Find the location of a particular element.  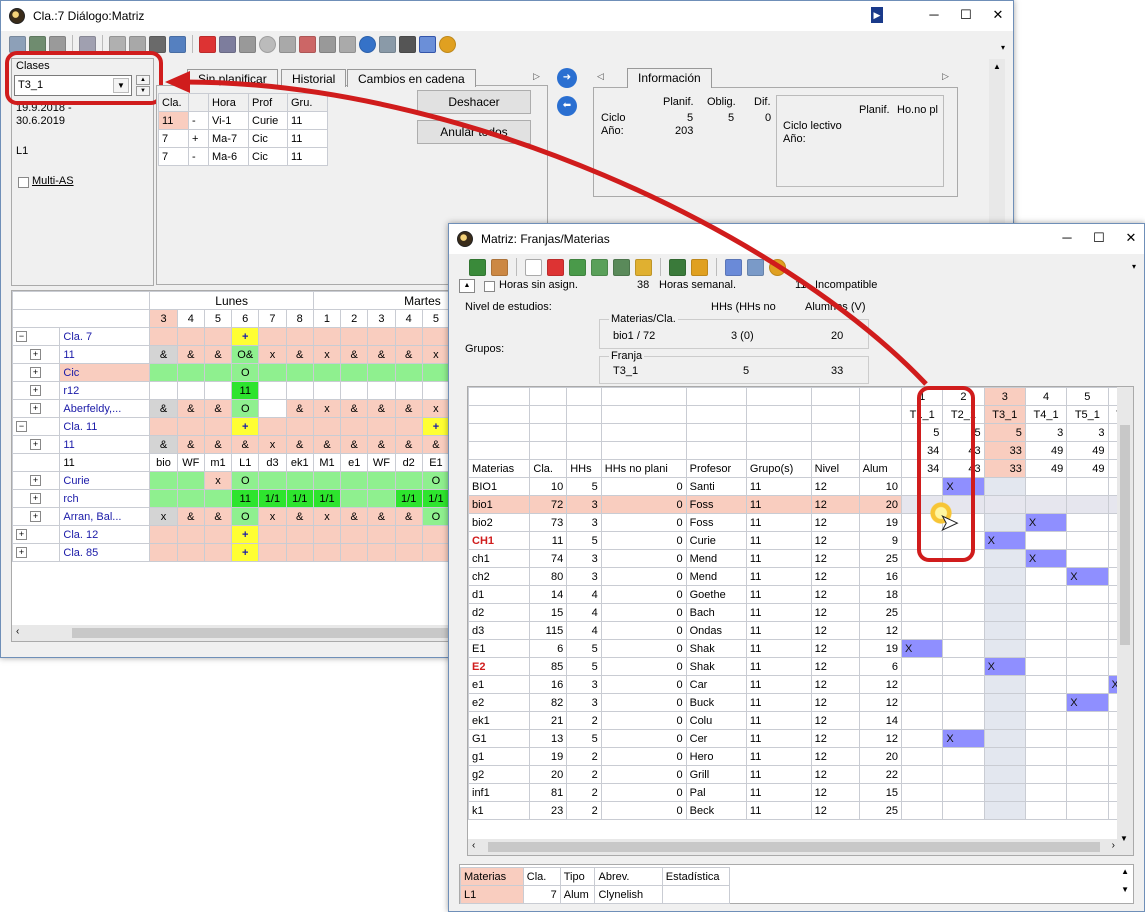

matrix-col-header: Profesor is located at coordinates (716, 468).